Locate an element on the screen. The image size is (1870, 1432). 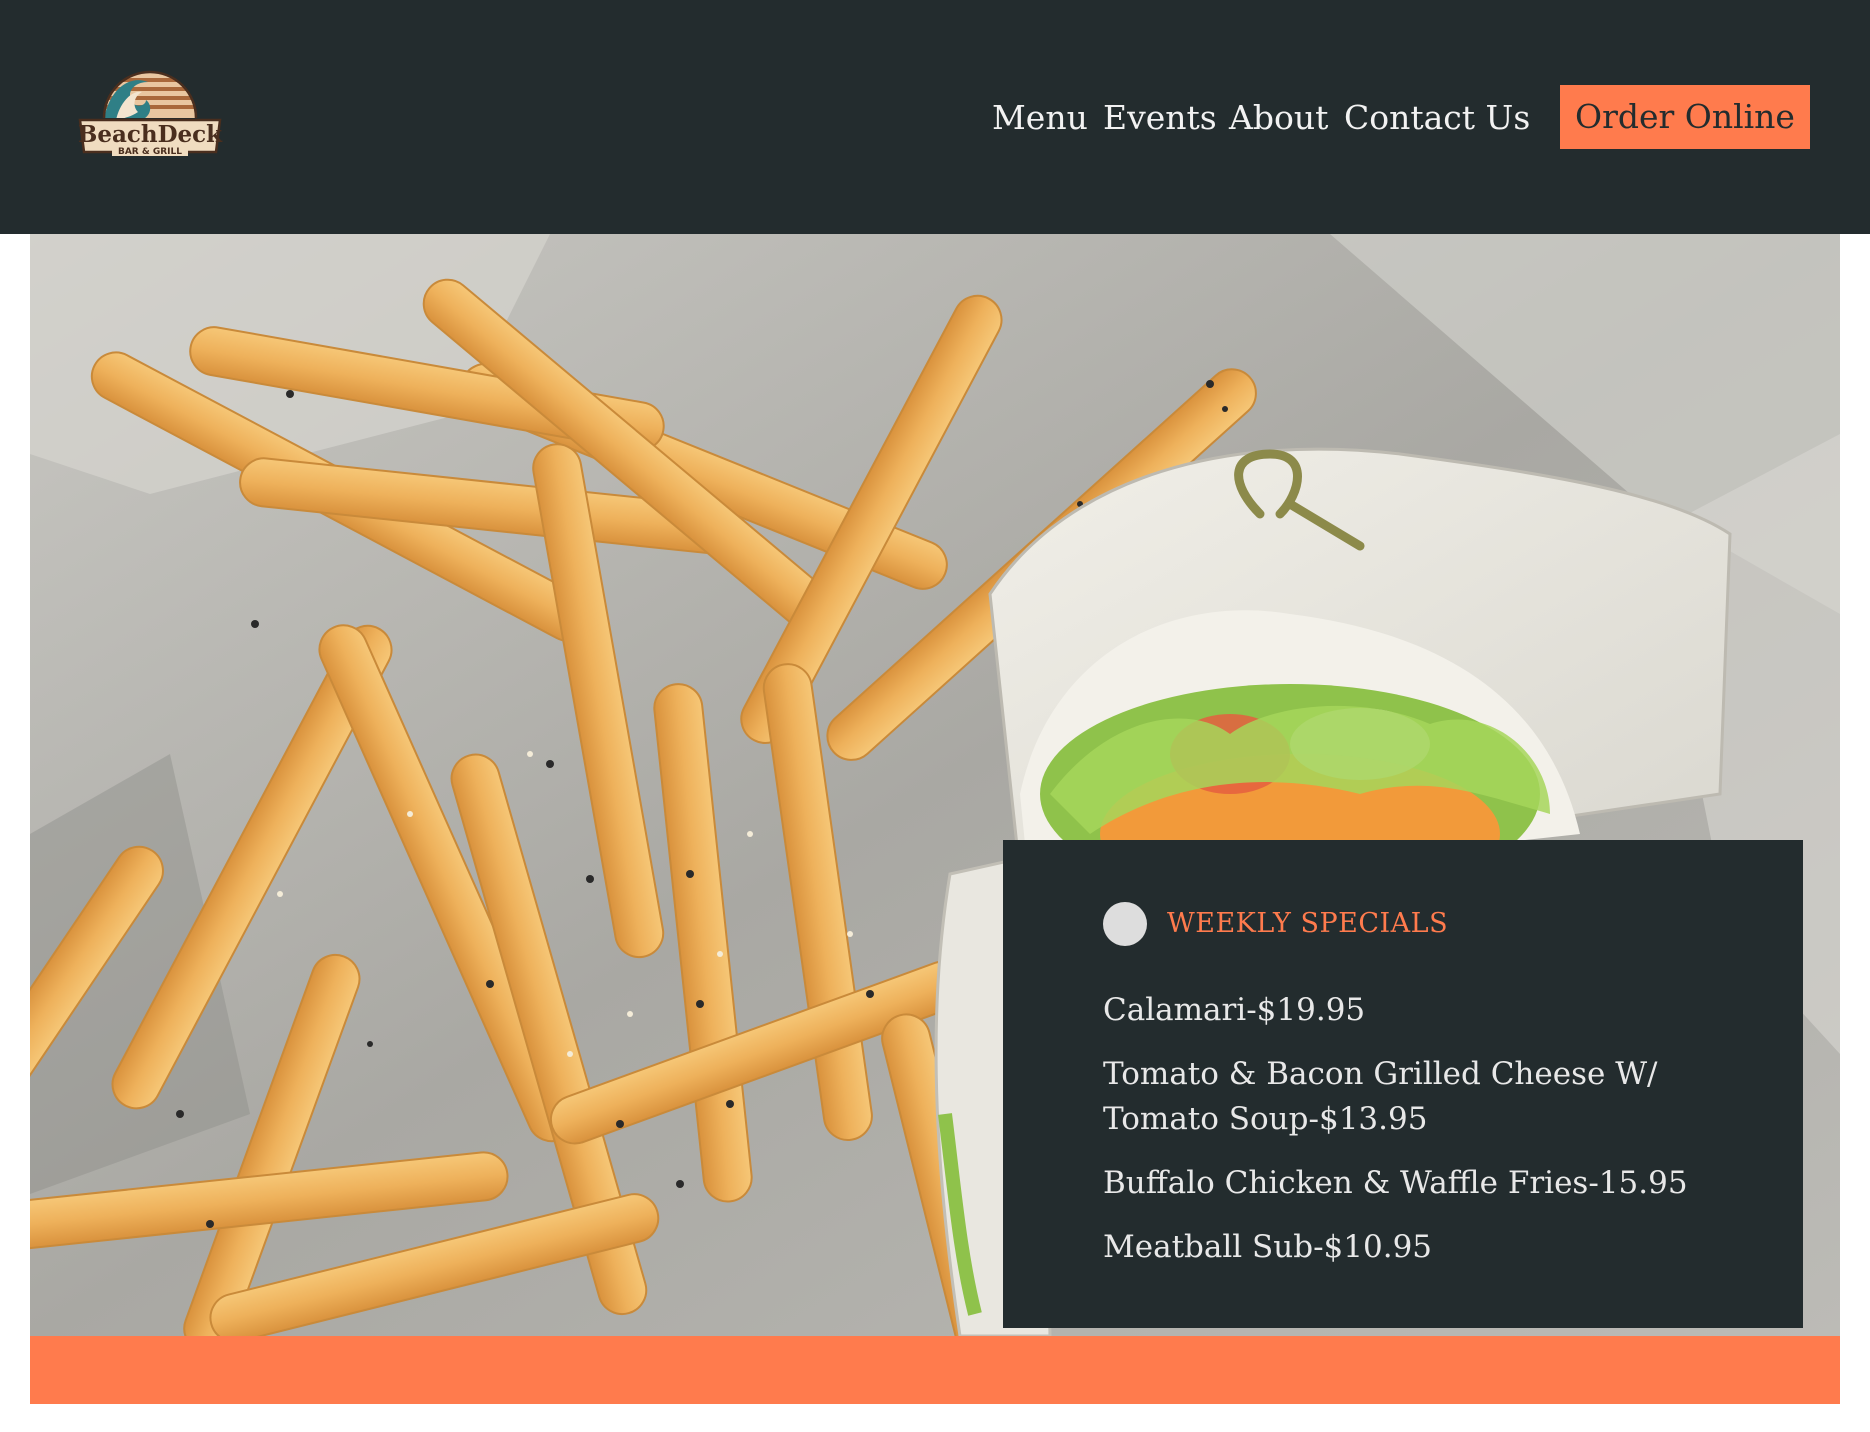
brand-logo: BeachDeck BAR & GRILL is located at coordinates (150, 110).